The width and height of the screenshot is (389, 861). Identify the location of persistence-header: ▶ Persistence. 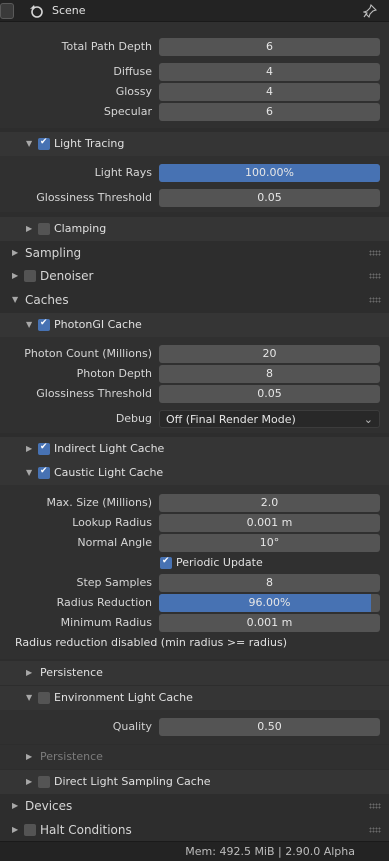
(194, 673).